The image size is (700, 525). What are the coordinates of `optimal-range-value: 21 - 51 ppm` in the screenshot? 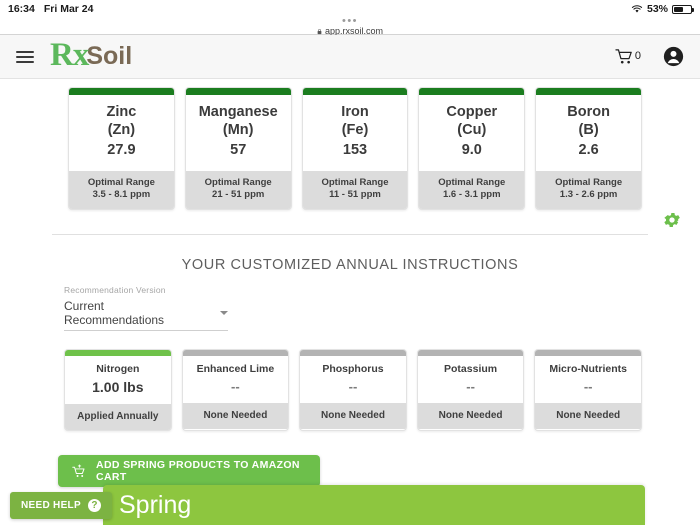 It's located at (238, 195).